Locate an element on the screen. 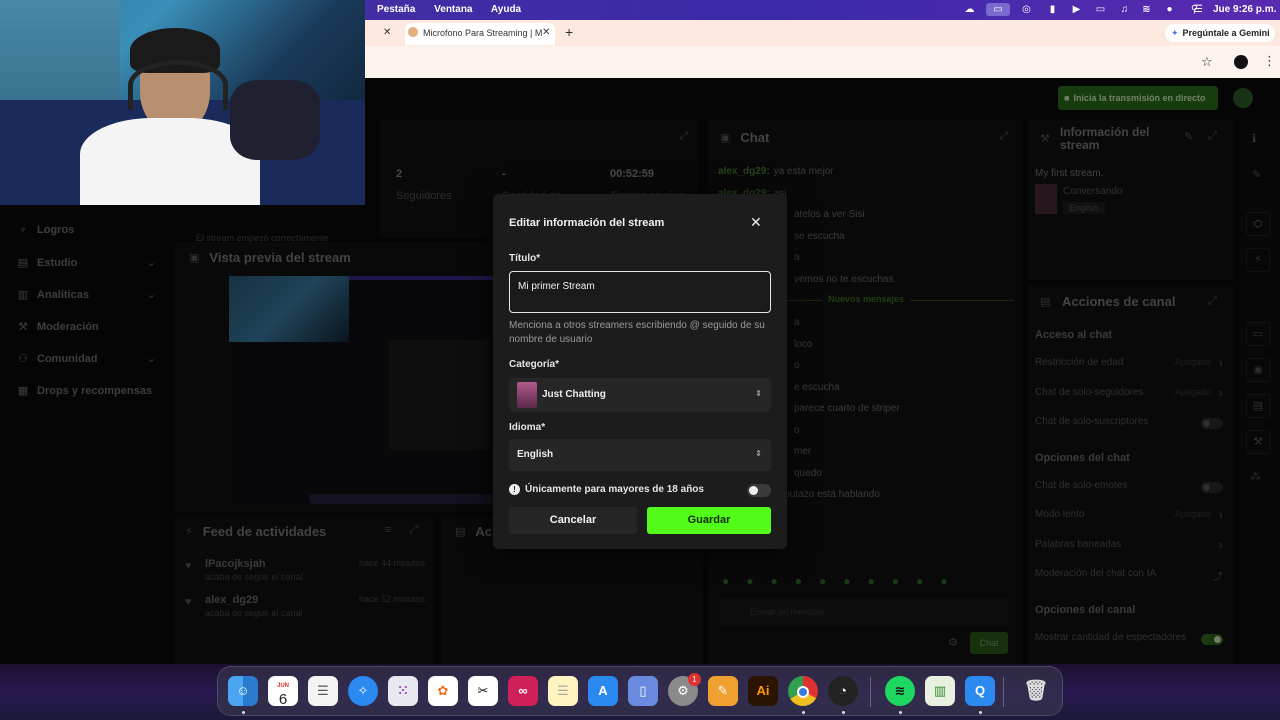 The width and height of the screenshot is (1280, 720). obs-icon: ◔ is located at coordinates (843, 691).